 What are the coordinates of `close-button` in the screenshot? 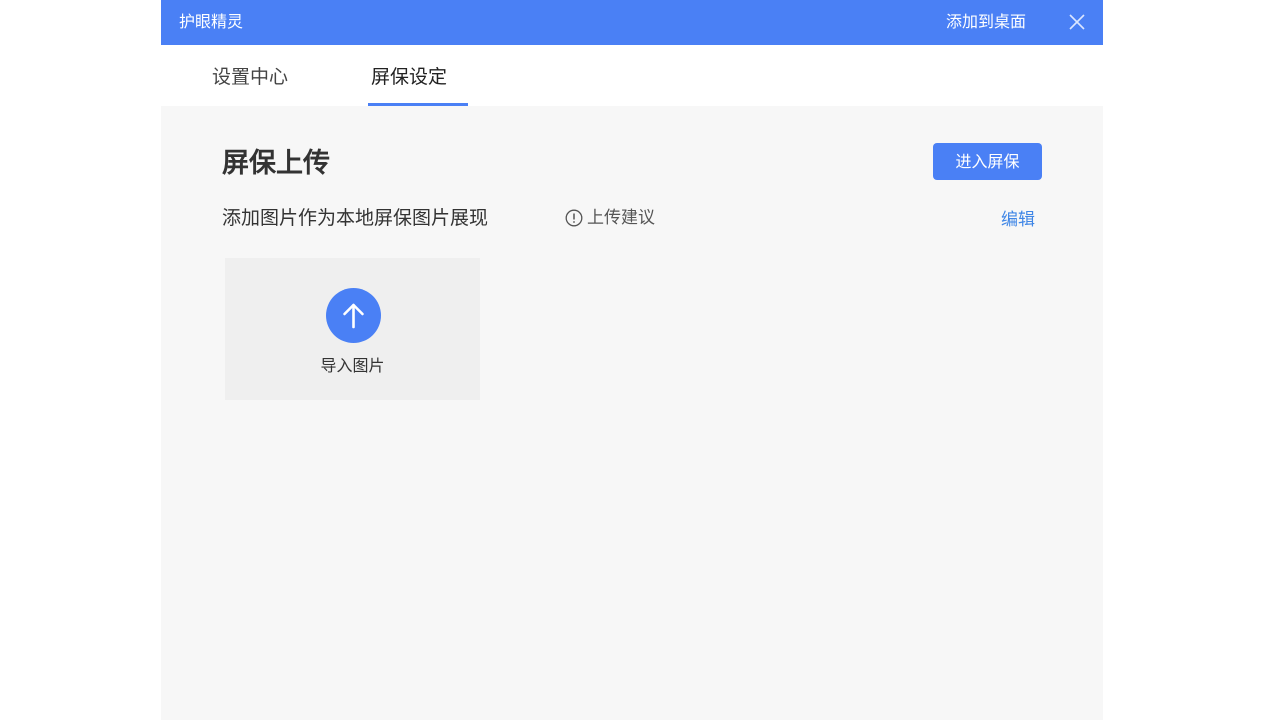 It's located at (1077, 22).